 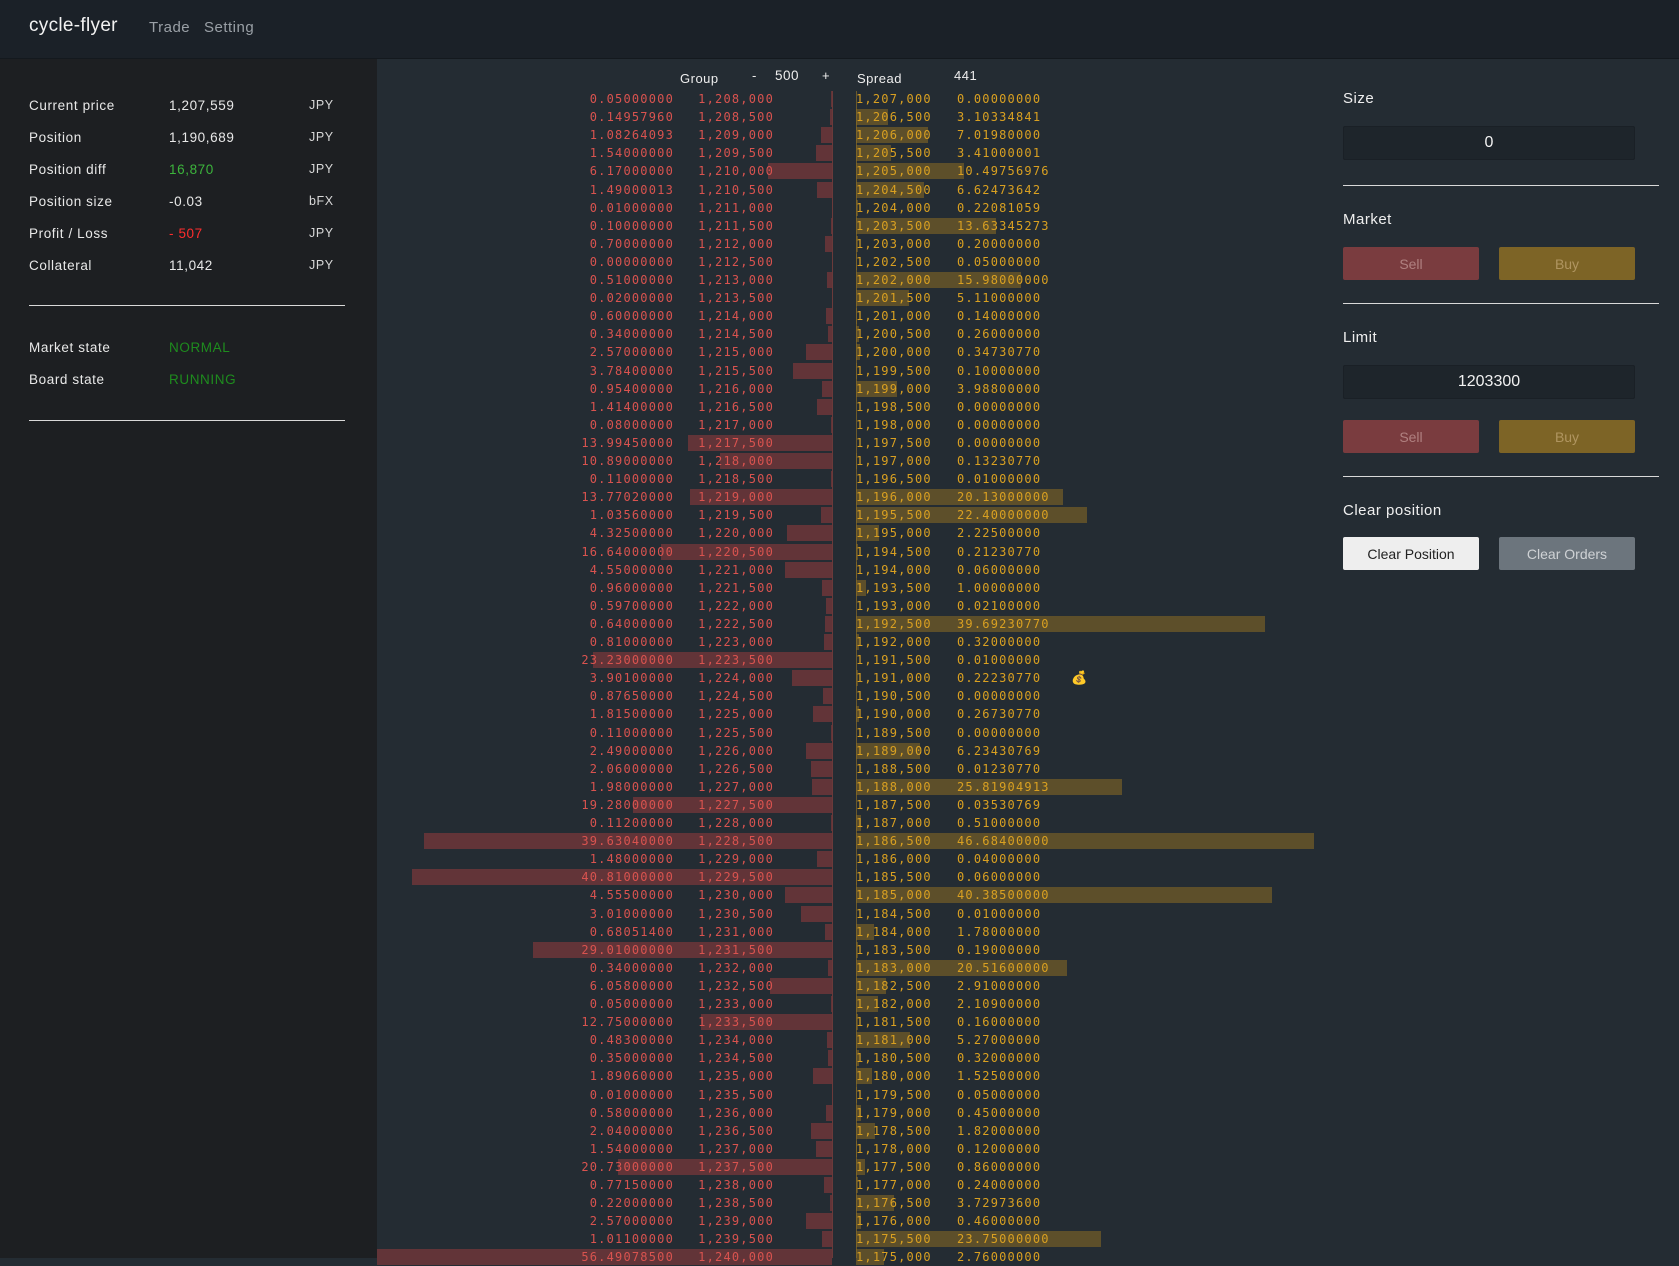 I want to click on ask-price: 1,227,500, so click(x=736, y=805).